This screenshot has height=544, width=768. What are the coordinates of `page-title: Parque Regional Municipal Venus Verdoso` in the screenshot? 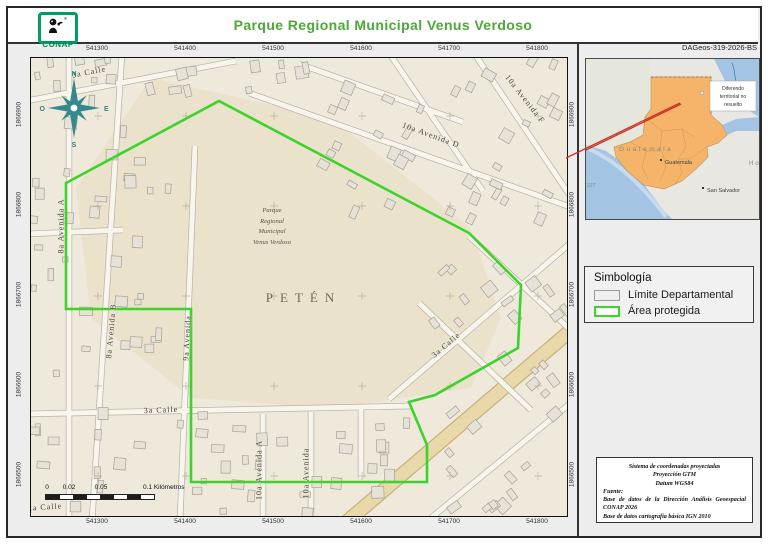 It's located at (383, 25).